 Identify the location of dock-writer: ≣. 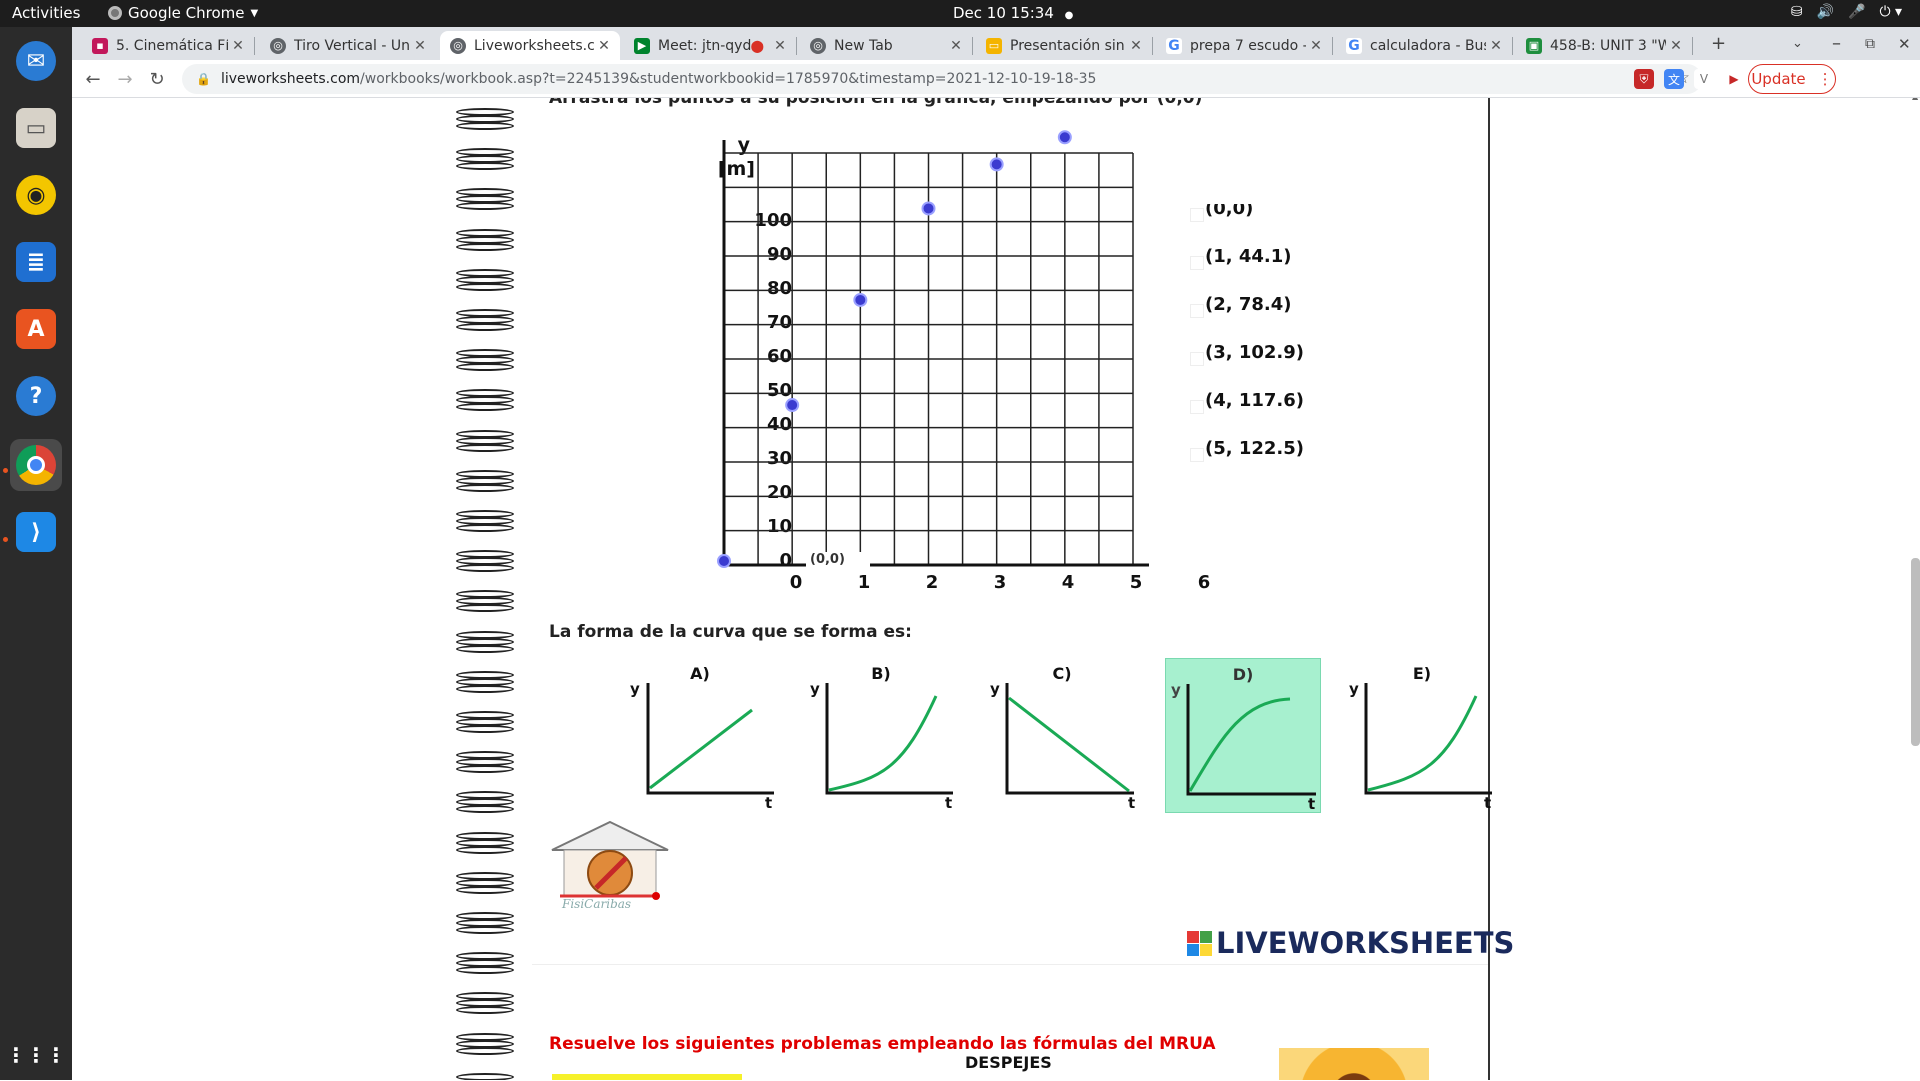
(36, 262).